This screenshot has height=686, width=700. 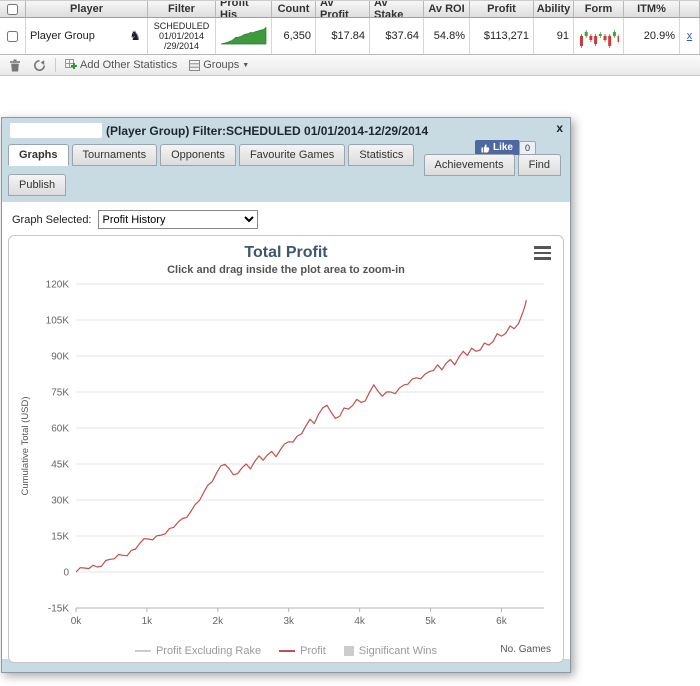 What do you see at coordinates (690, 36) in the screenshot?
I see `remove-row-link: x` at bounding box center [690, 36].